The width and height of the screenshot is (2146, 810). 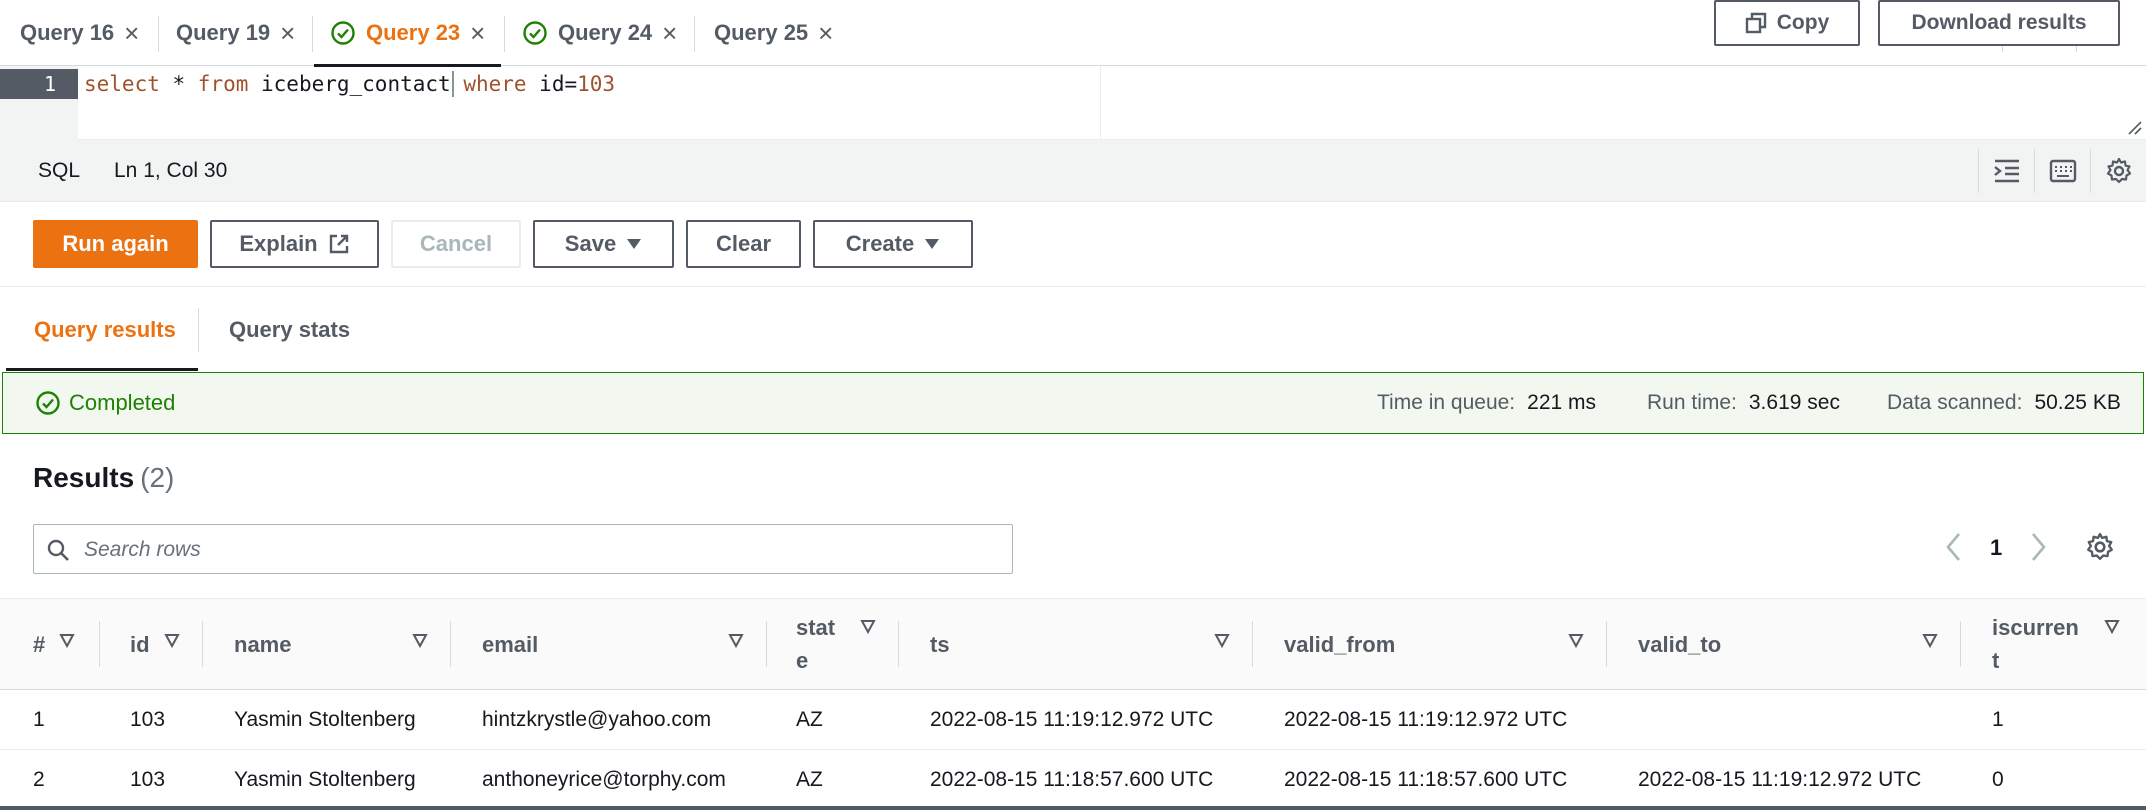 I want to click on button-label: Save, so click(x=590, y=243).